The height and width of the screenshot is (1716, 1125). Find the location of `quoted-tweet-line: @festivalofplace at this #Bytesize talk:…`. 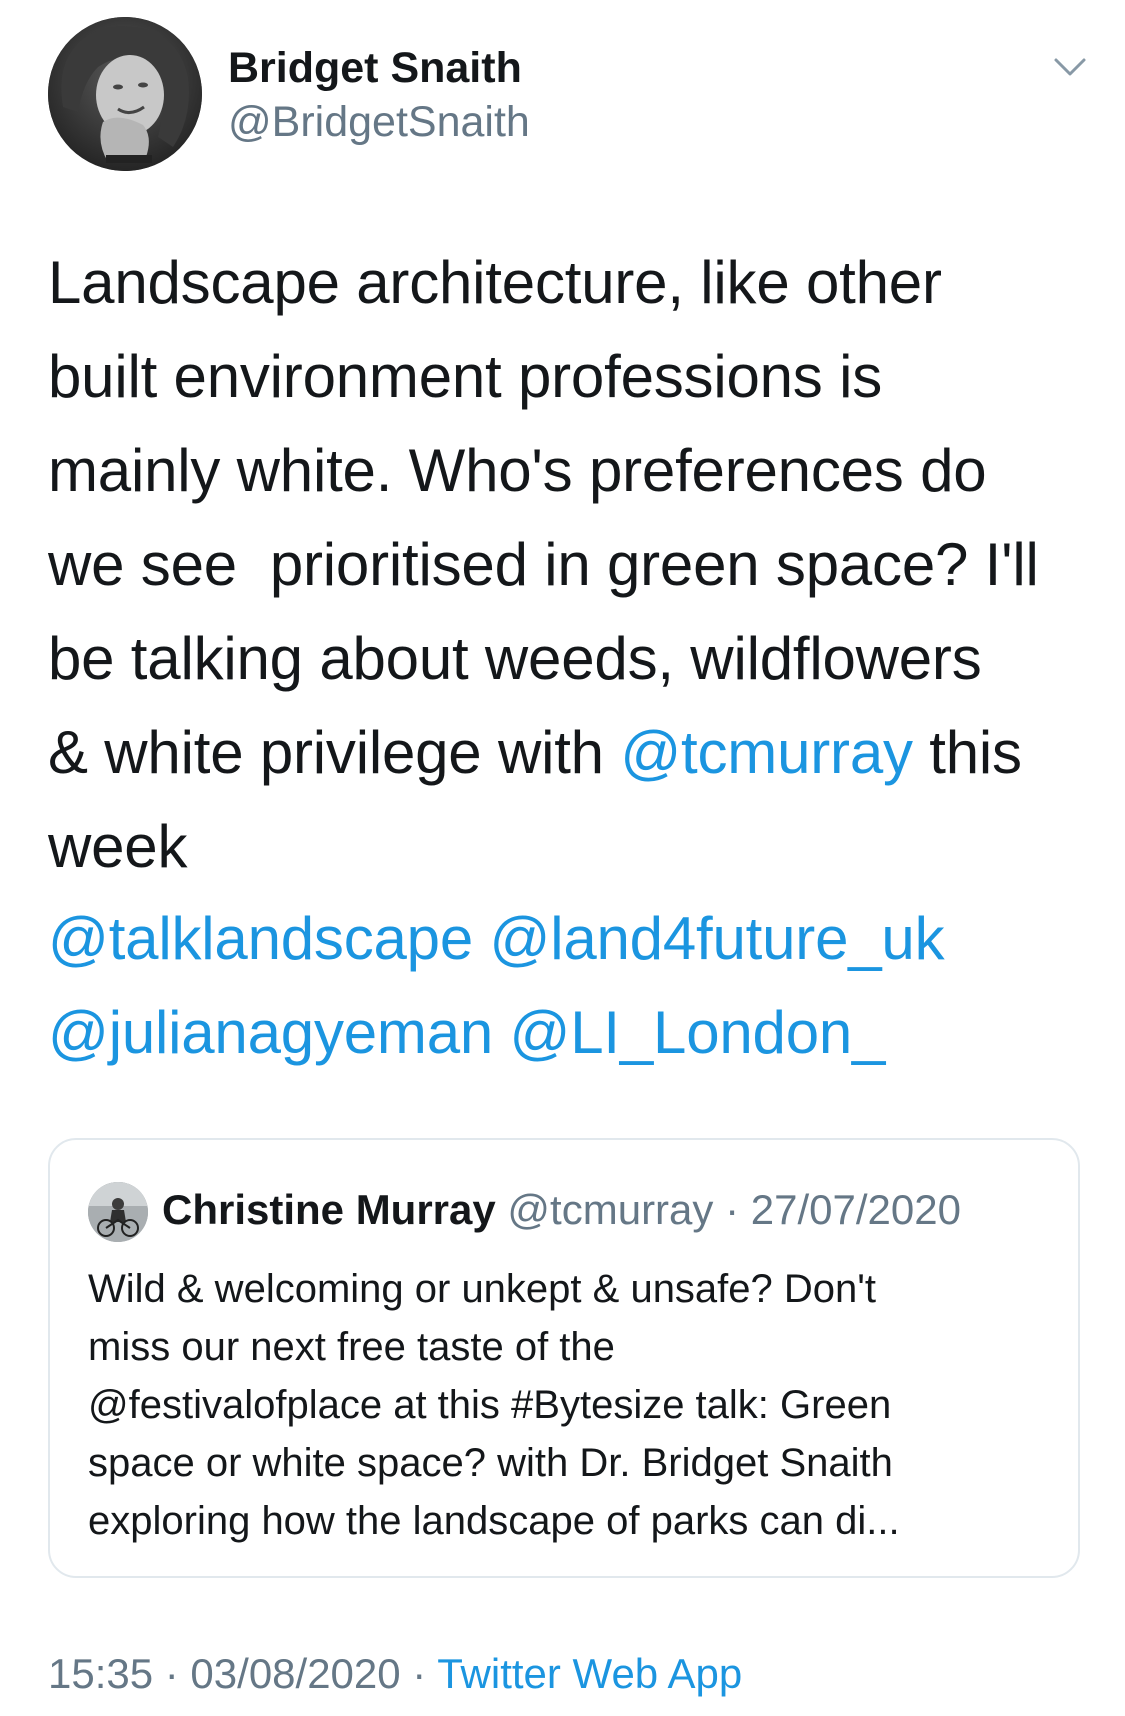

quoted-tweet-line: @festivalofplace at this #Bytesize talk:… is located at coordinates (490, 1405).